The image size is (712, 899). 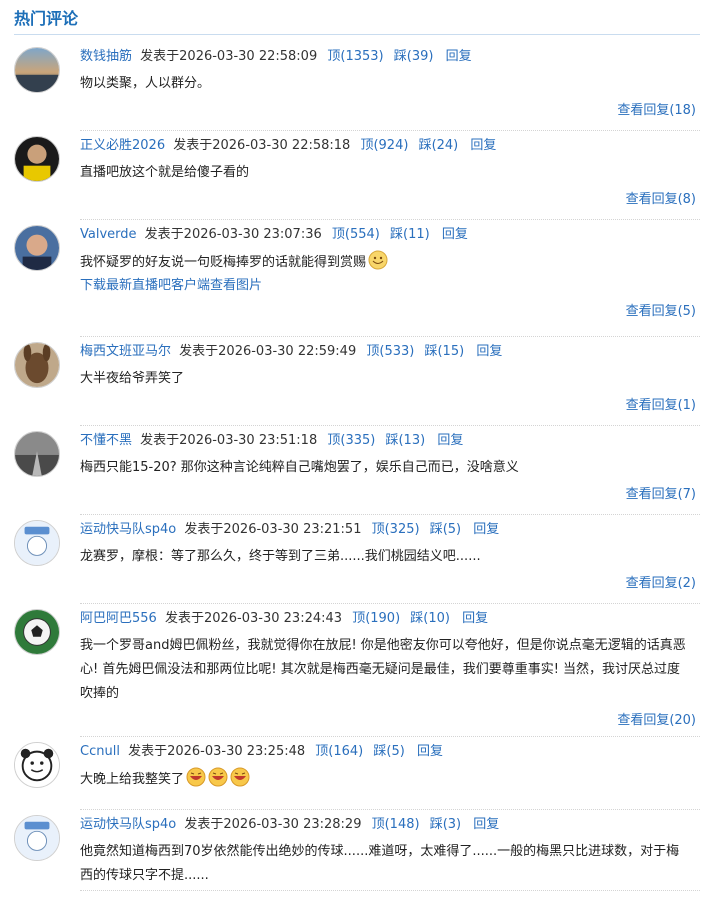 I want to click on view-replies-link: 查看回复(18), so click(x=390, y=111).